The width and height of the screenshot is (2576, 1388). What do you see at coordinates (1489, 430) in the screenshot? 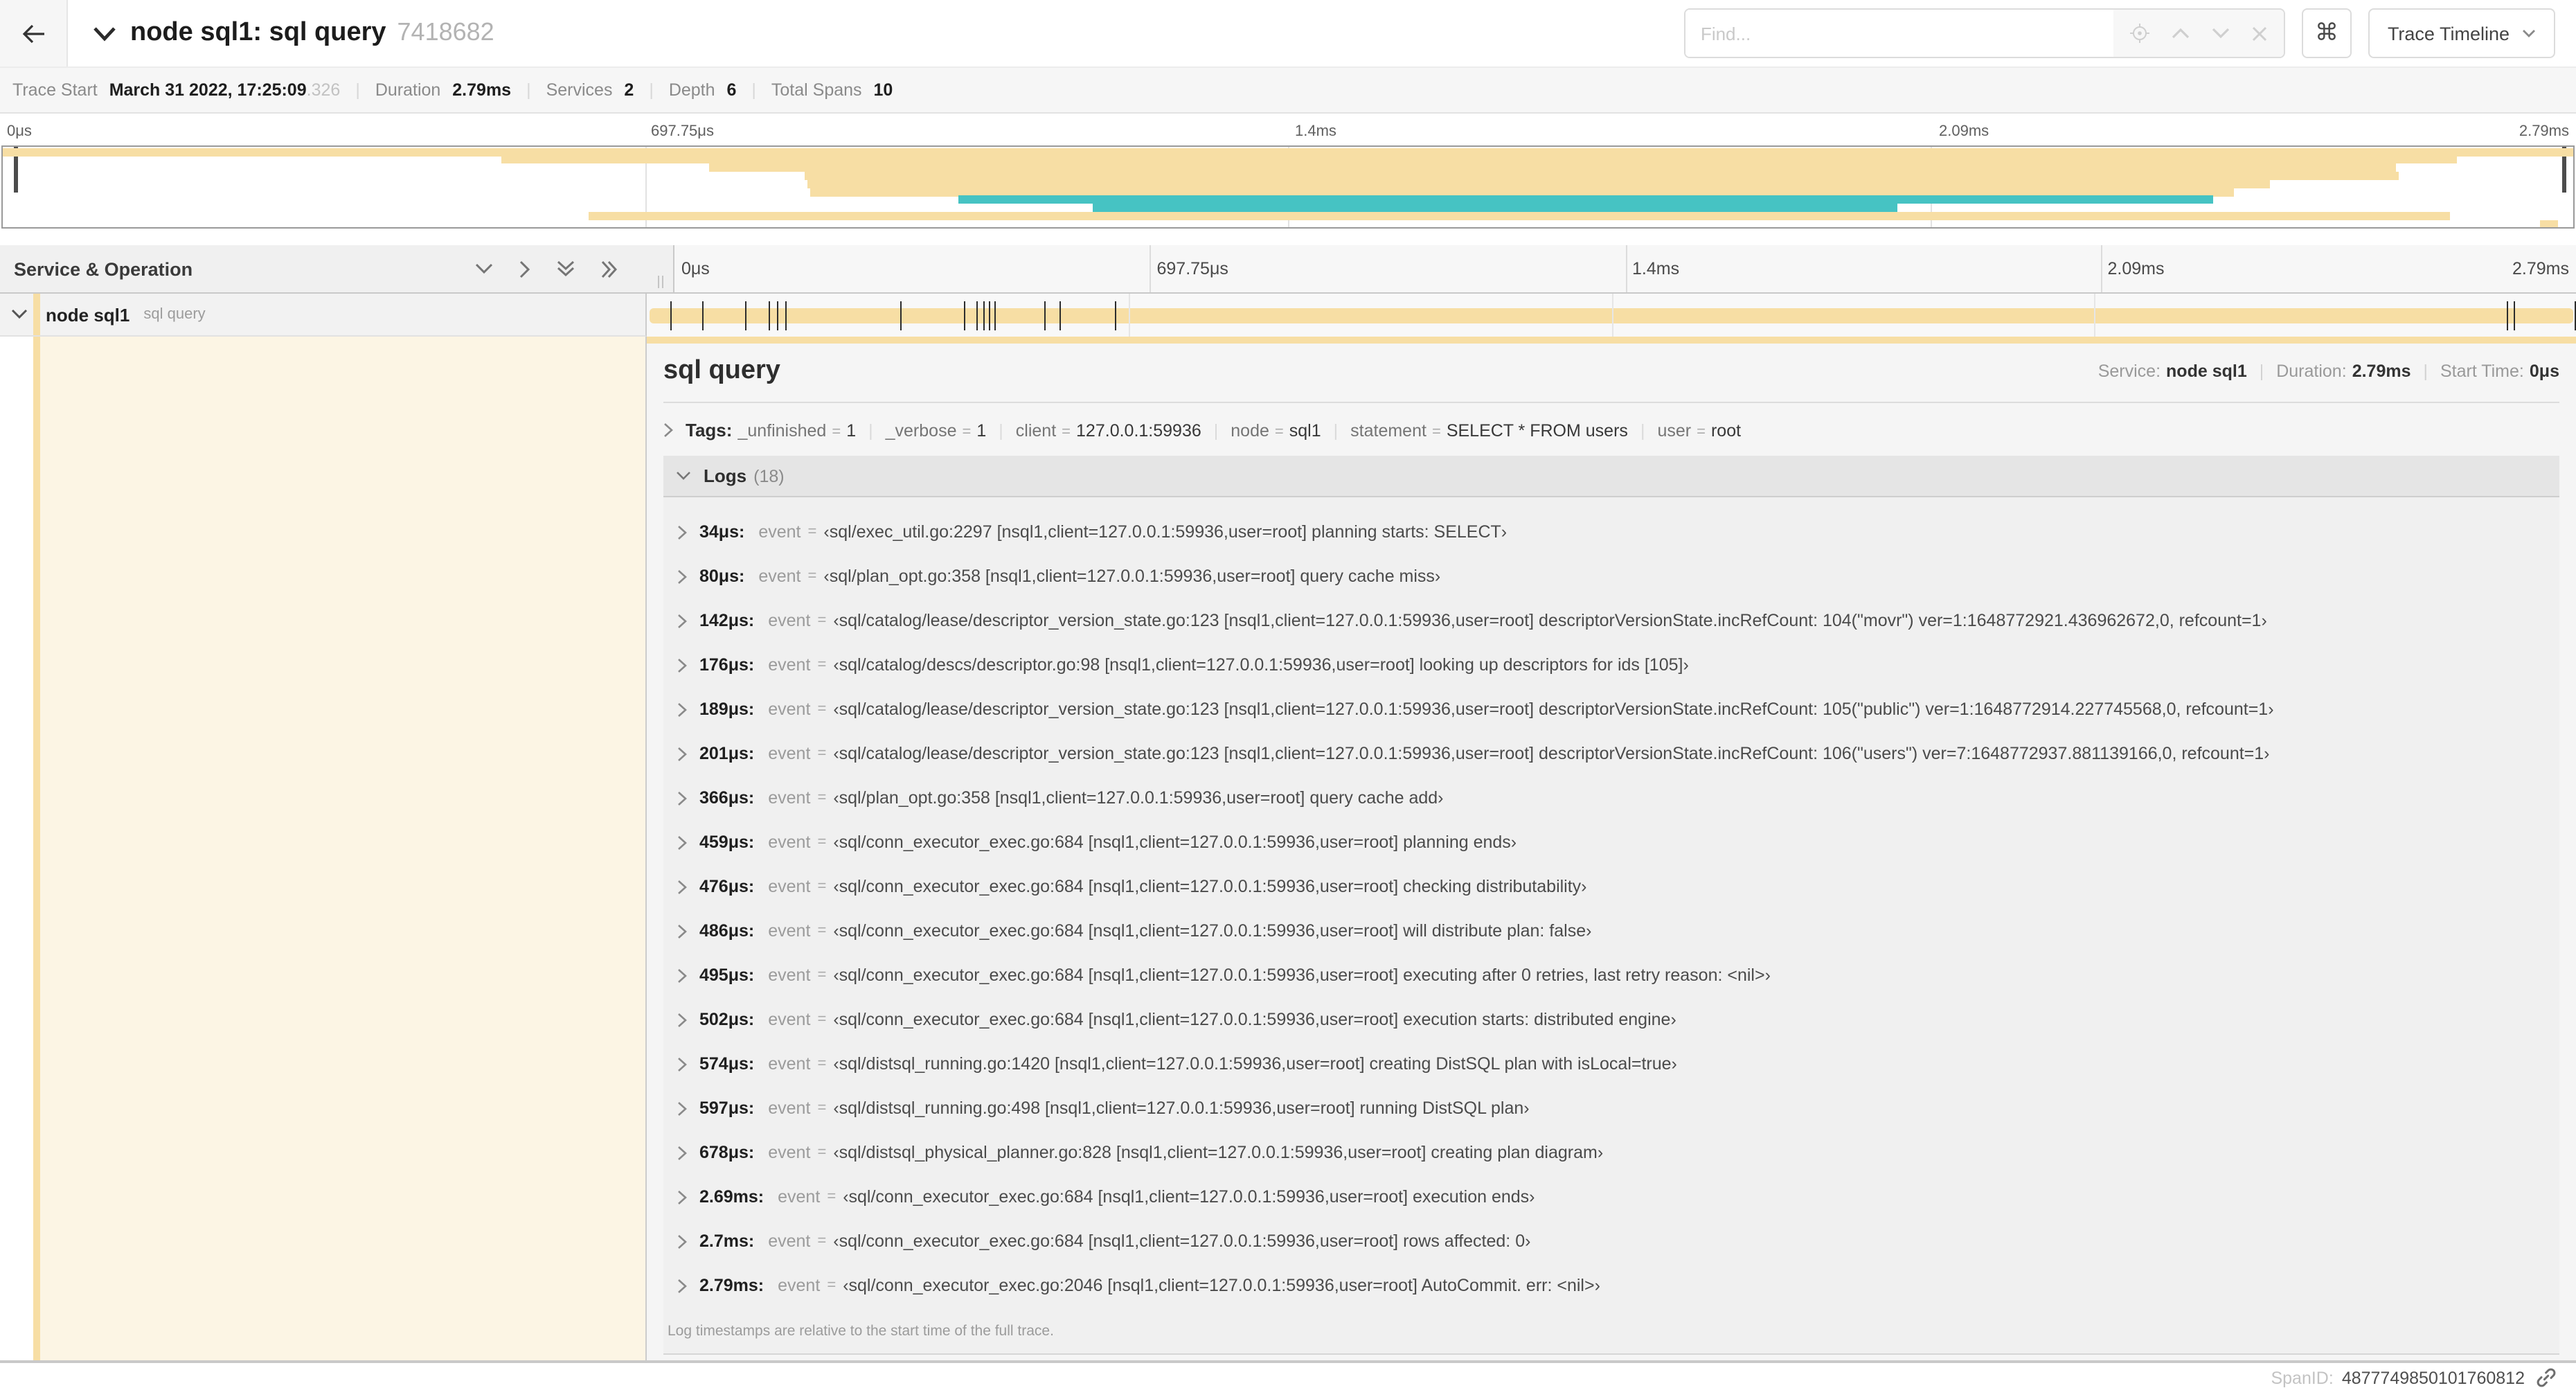
I see `tag-item: statement = SELECT * FROM users` at bounding box center [1489, 430].